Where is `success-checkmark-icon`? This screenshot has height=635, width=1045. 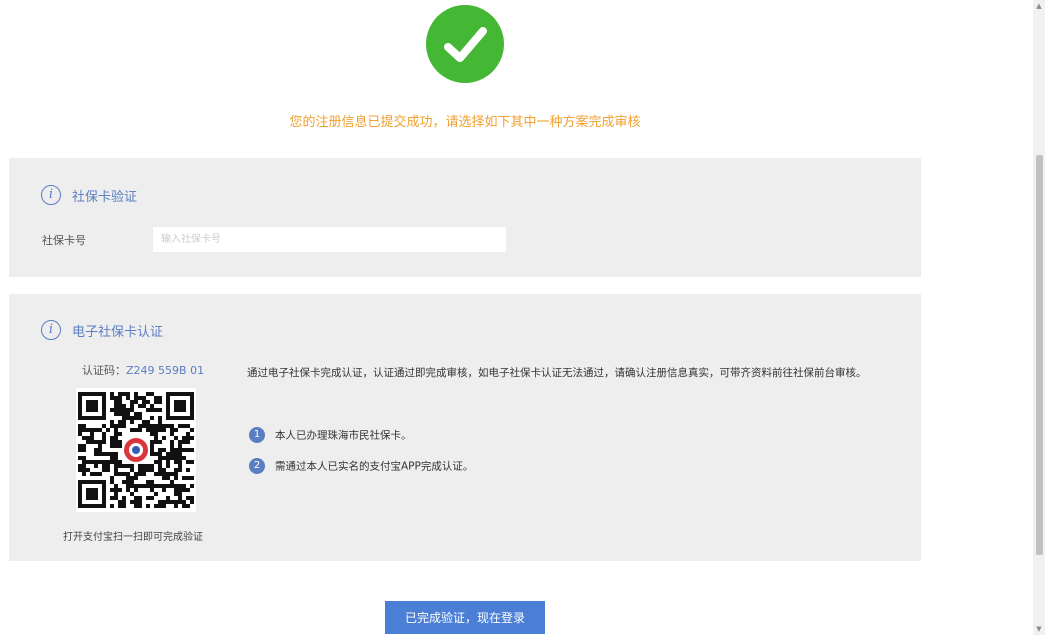 success-checkmark-icon is located at coordinates (465, 44).